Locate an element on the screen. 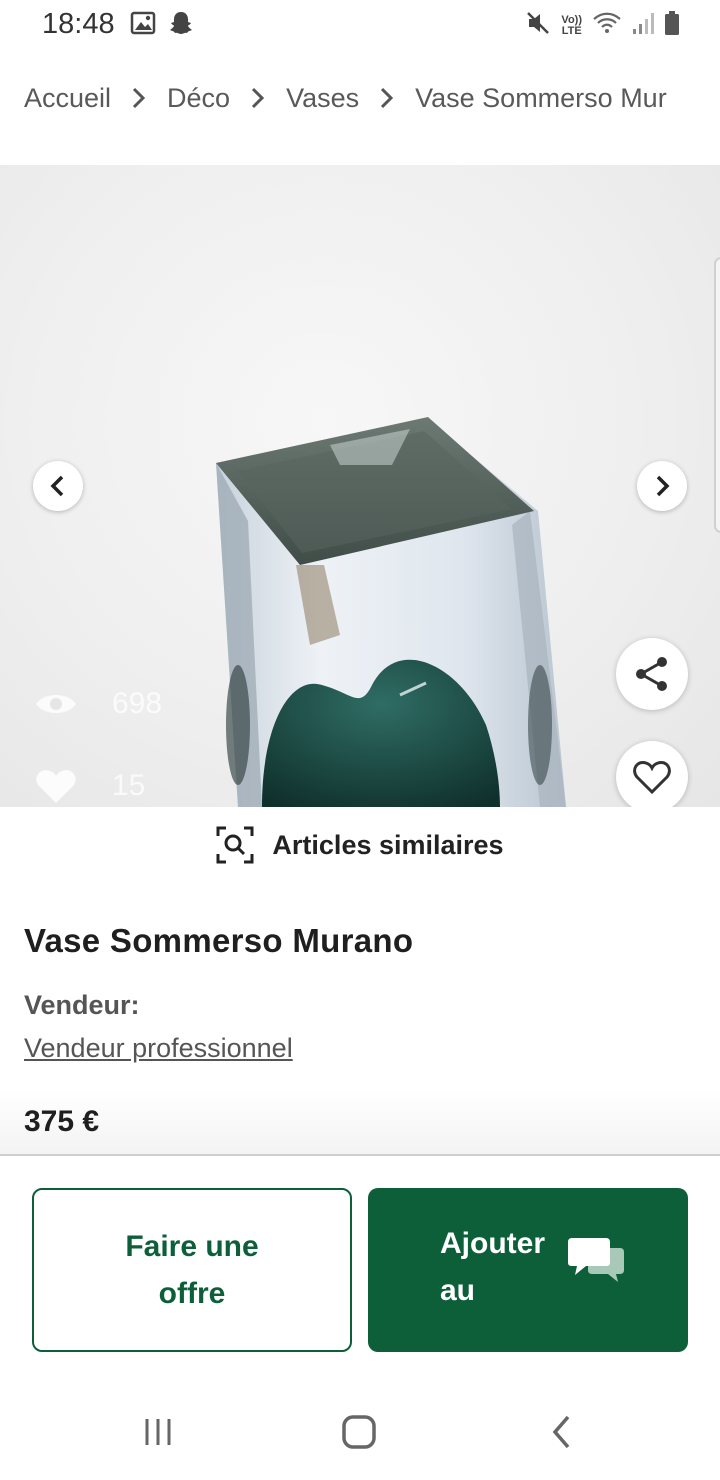 The width and height of the screenshot is (720, 1480). share-icon is located at coordinates (651, 674).